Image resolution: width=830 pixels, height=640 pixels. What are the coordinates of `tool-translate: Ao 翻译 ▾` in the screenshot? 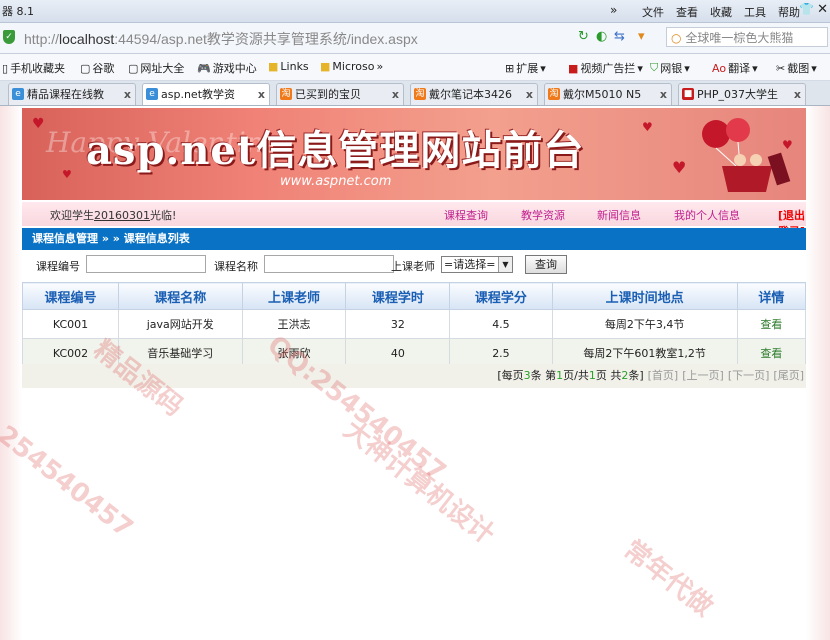 It's located at (735, 68).